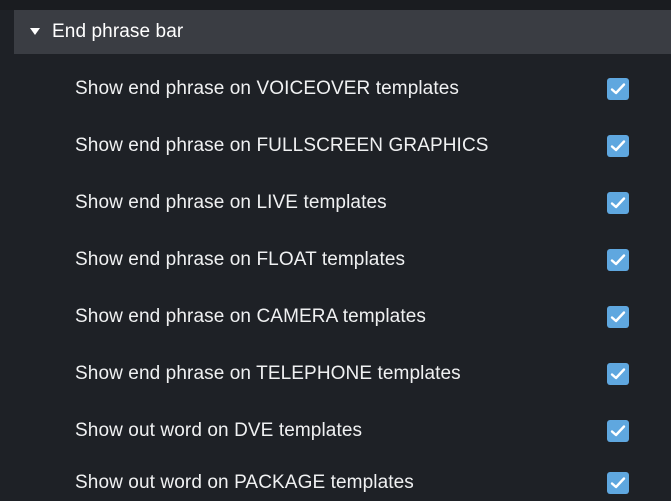 This screenshot has width=671, height=501. I want to click on setting-row: Show out word on PACKAGE templates, so click(342, 477).